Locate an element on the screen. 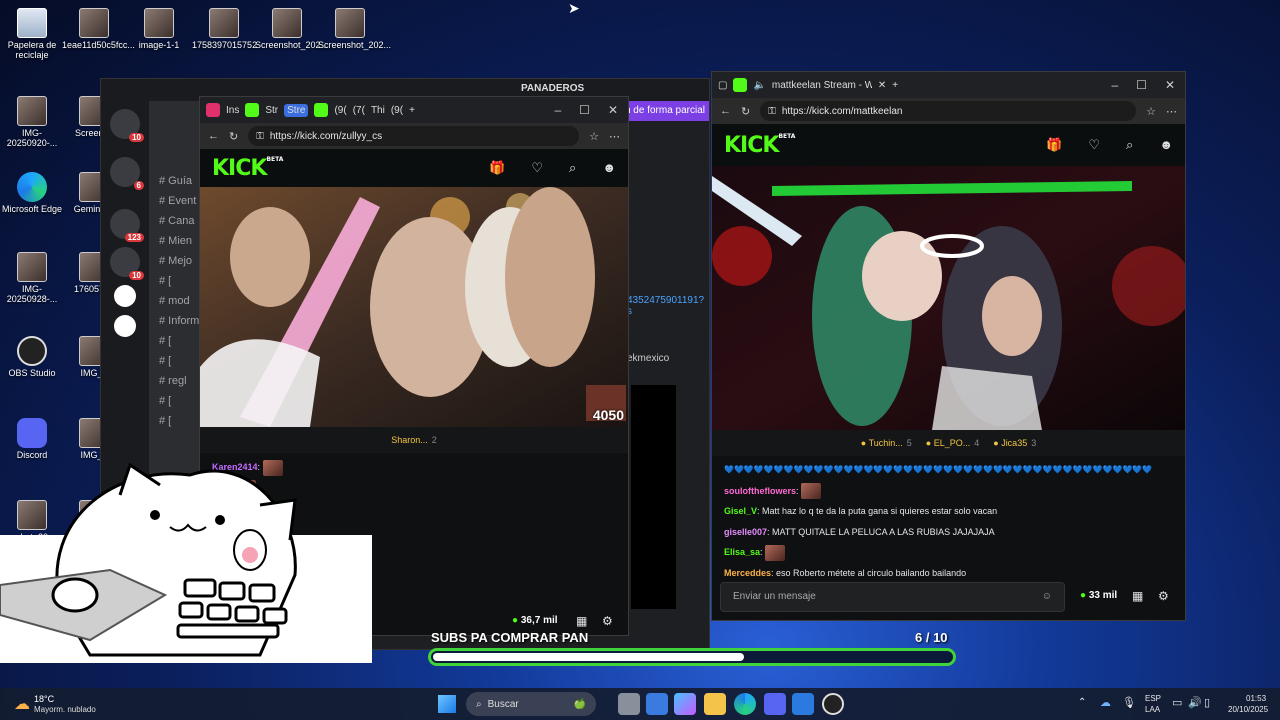  stream-video: 4050 is located at coordinates (414, 307).